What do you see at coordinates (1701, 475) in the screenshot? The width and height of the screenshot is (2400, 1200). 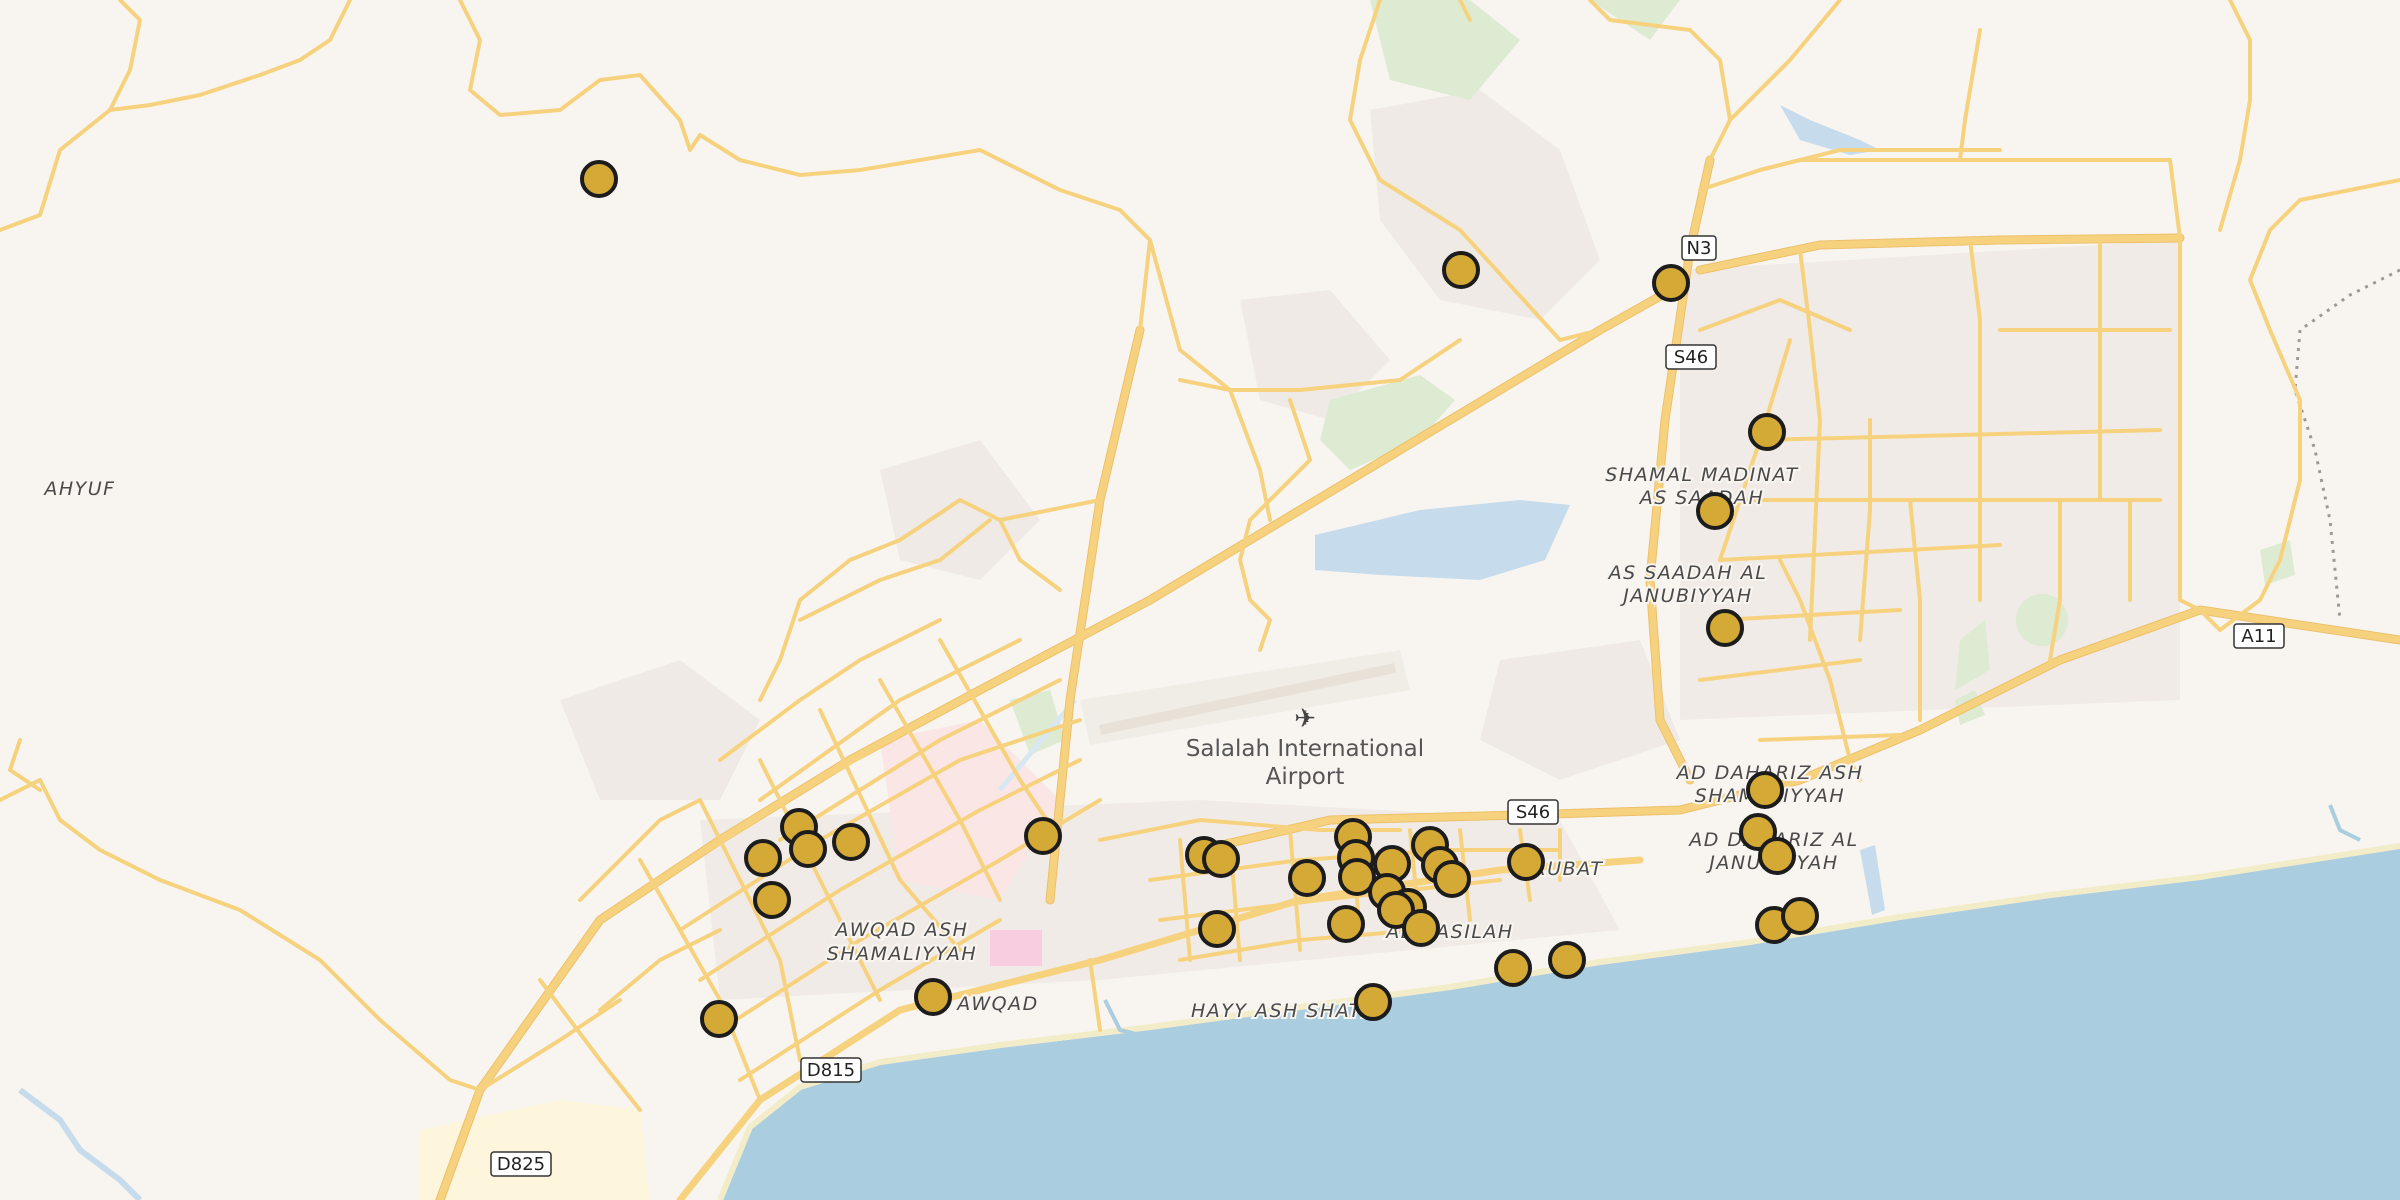 I see `place-label-shamal-line1: SHAMAL MADINAT` at bounding box center [1701, 475].